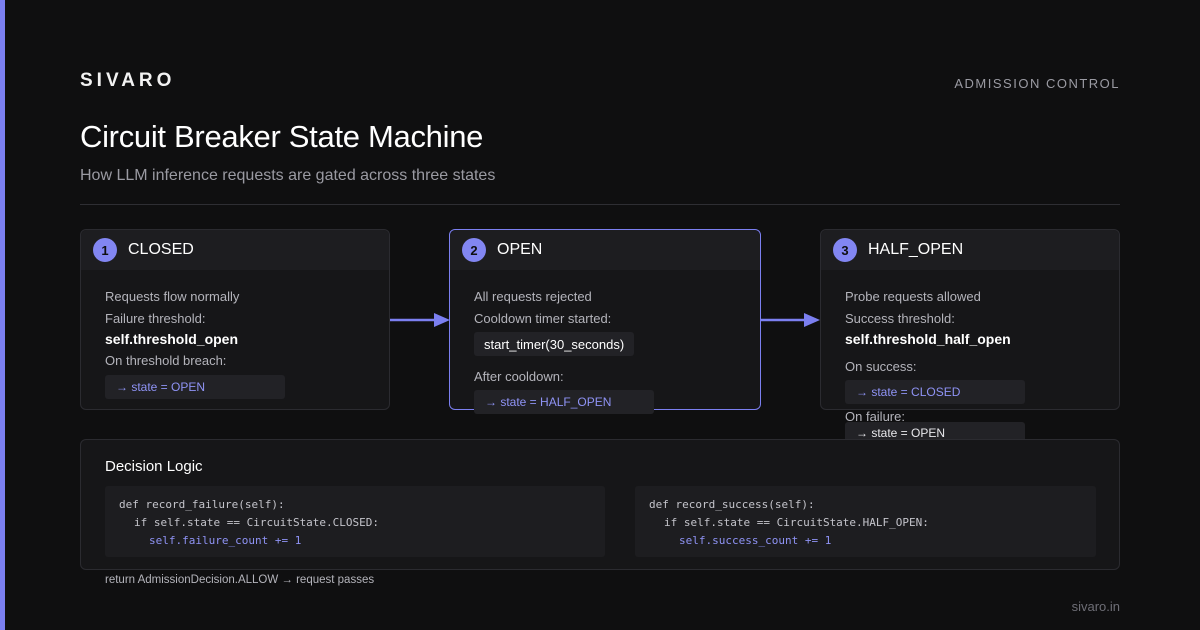 This screenshot has height=630, width=1200. Describe the element at coordinates (172, 296) in the screenshot. I see `state-description: Requests flow normally` at that location.